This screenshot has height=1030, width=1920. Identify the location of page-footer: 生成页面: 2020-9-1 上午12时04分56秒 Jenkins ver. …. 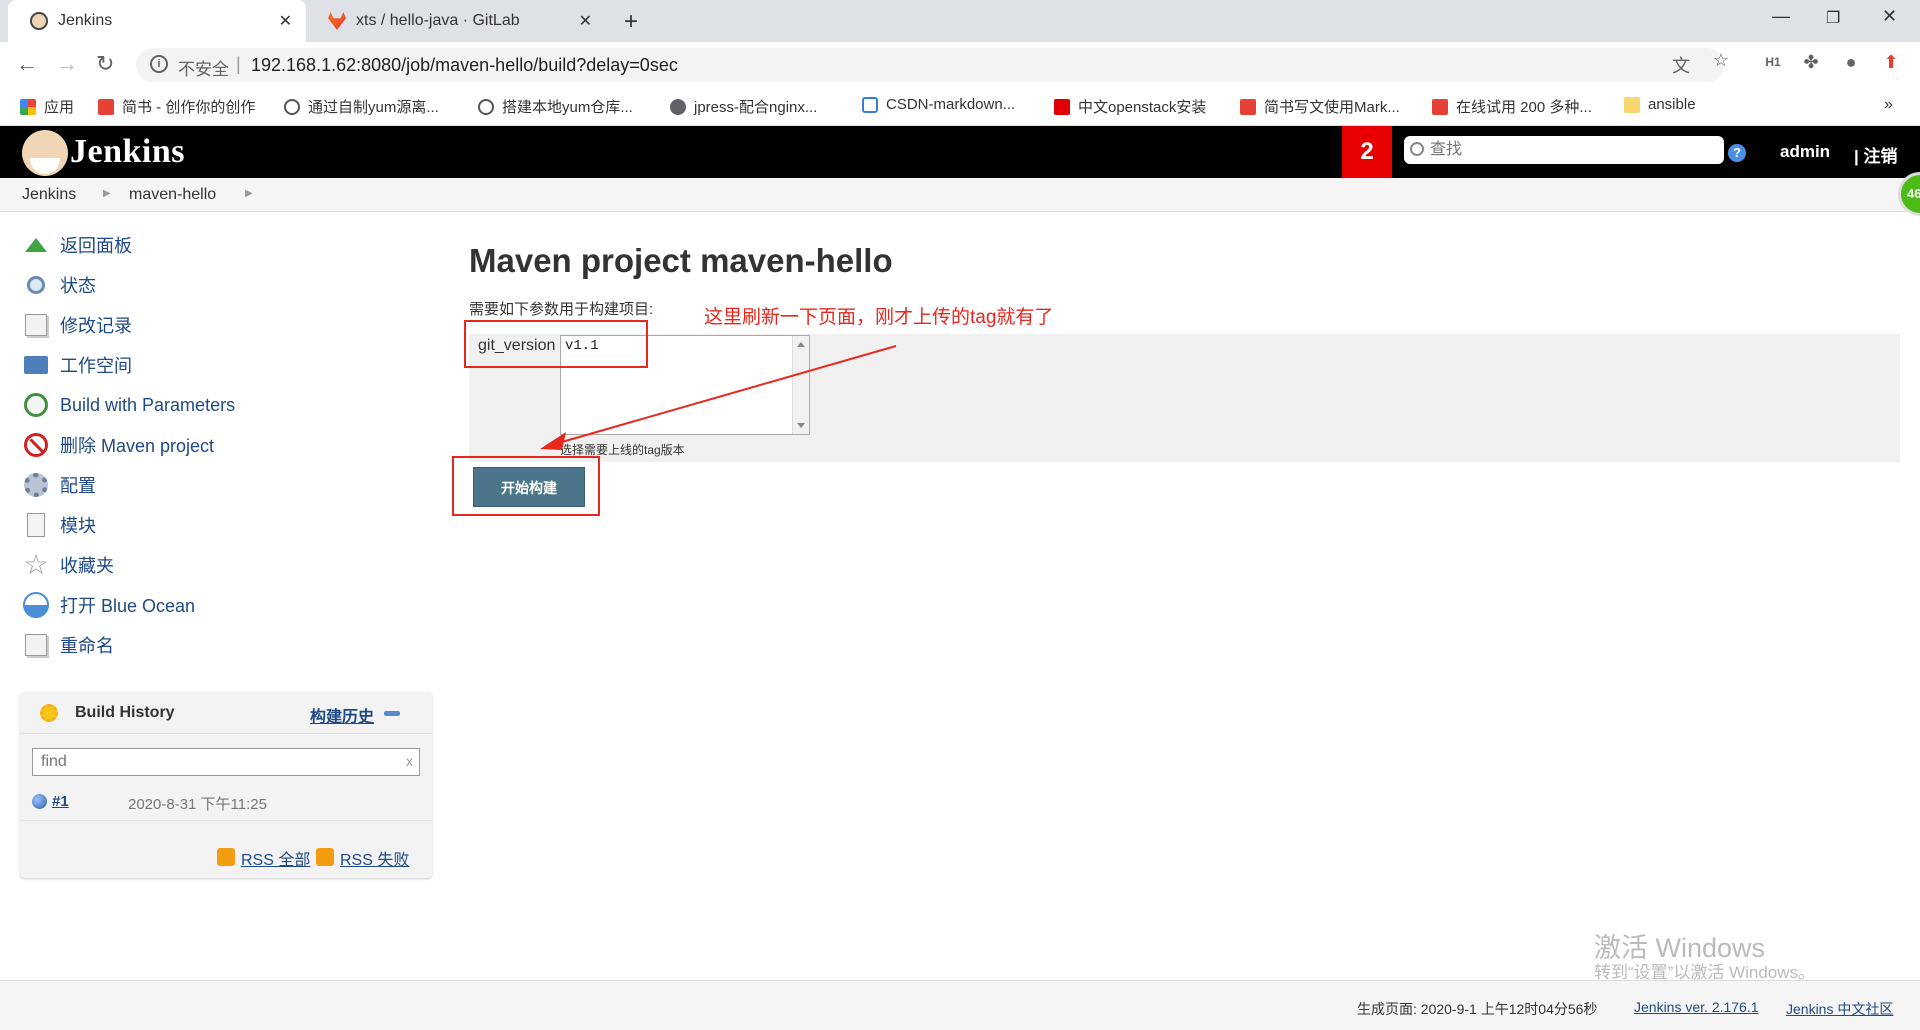
(960, 1005).